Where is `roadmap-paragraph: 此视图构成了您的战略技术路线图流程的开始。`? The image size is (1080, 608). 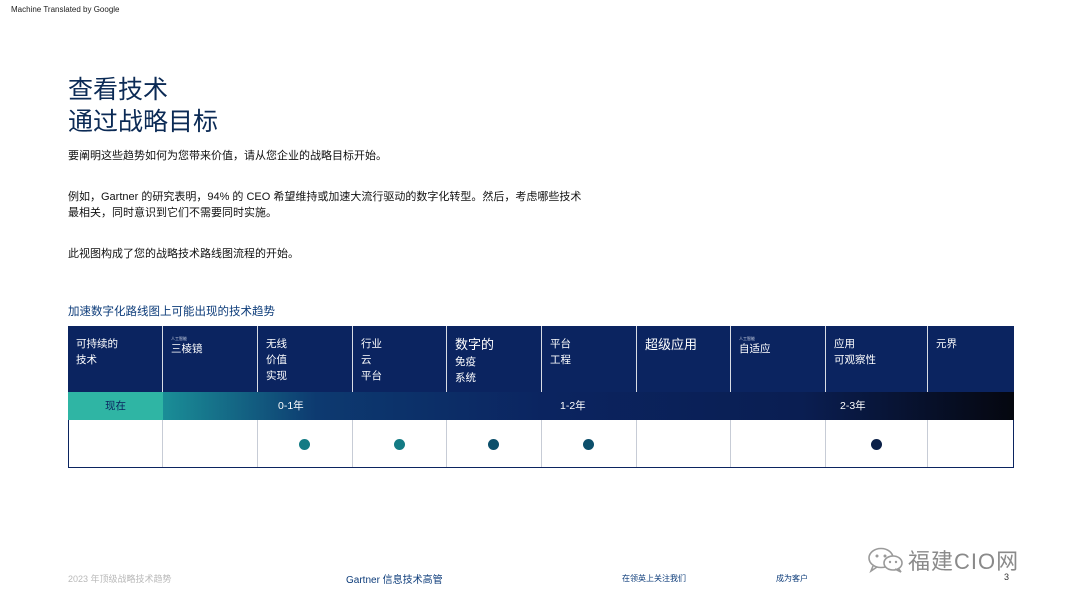 roadmap-paragraph: 此视图构成了您的战略技术路线图流程的开始。 is located at coordinates (183, 254).